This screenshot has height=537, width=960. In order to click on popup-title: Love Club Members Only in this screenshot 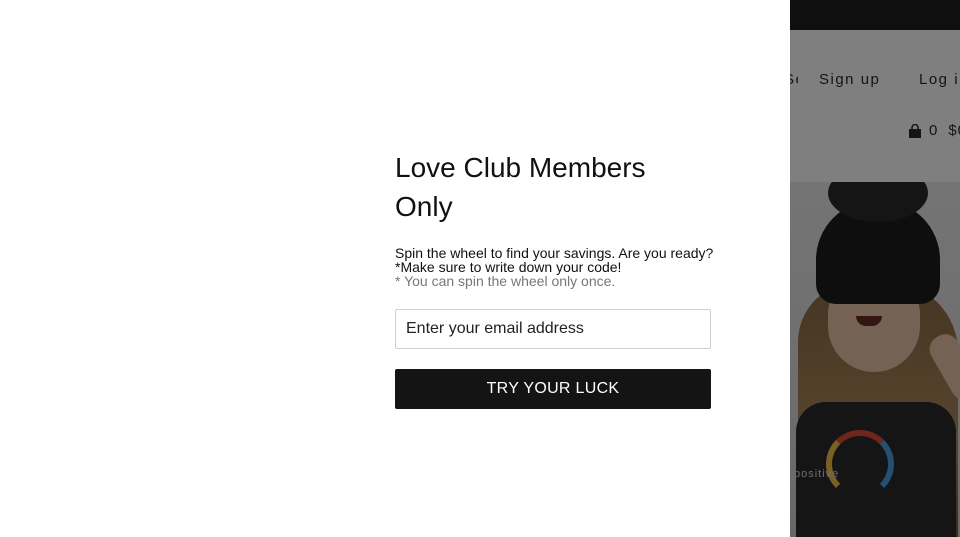, I will do `click(520, 187)`.